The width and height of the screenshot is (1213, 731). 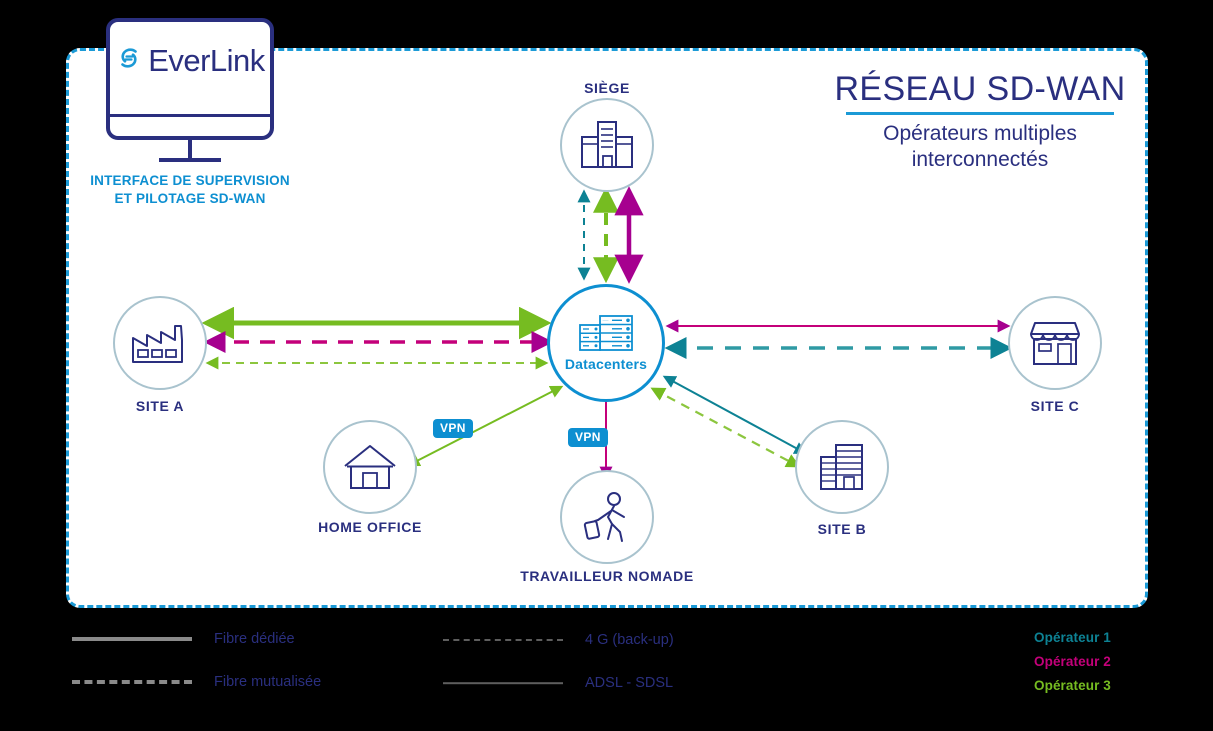 What do you see at coordinates (254, 639) in the screenshot?
I see `legend-label-fibre-dediee: Fibre dédiée` at bounding box center [254, 639].